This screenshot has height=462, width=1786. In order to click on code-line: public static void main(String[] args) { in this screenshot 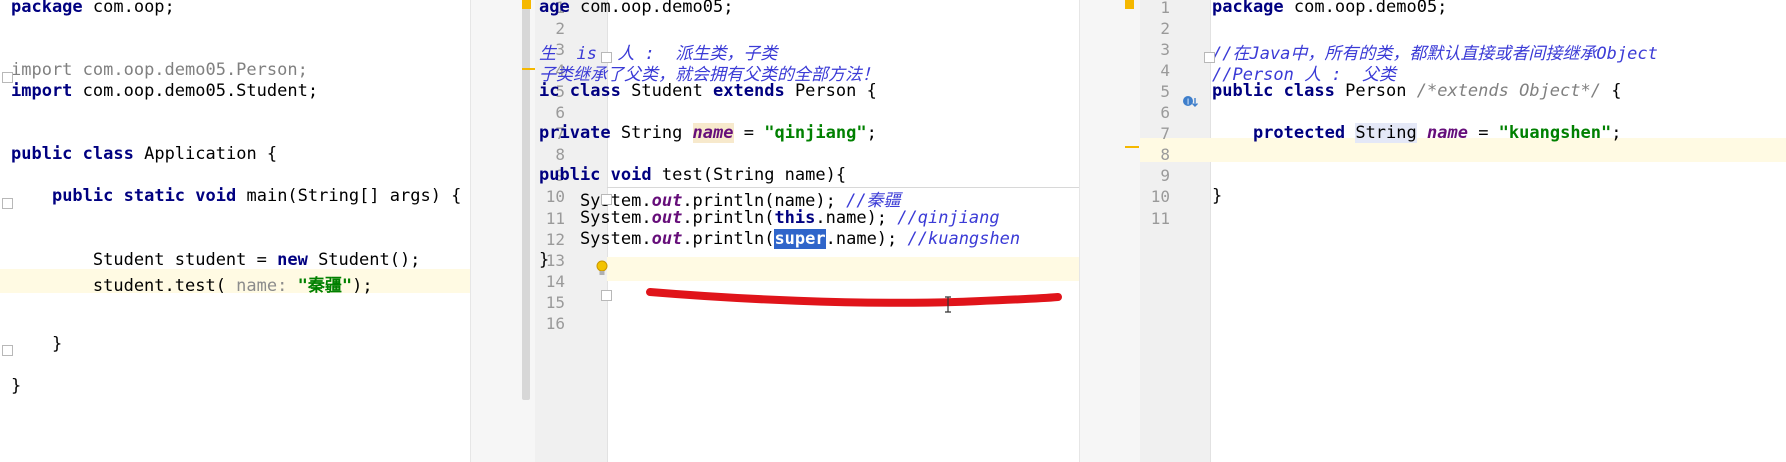, I will do `click(236, 196)`.